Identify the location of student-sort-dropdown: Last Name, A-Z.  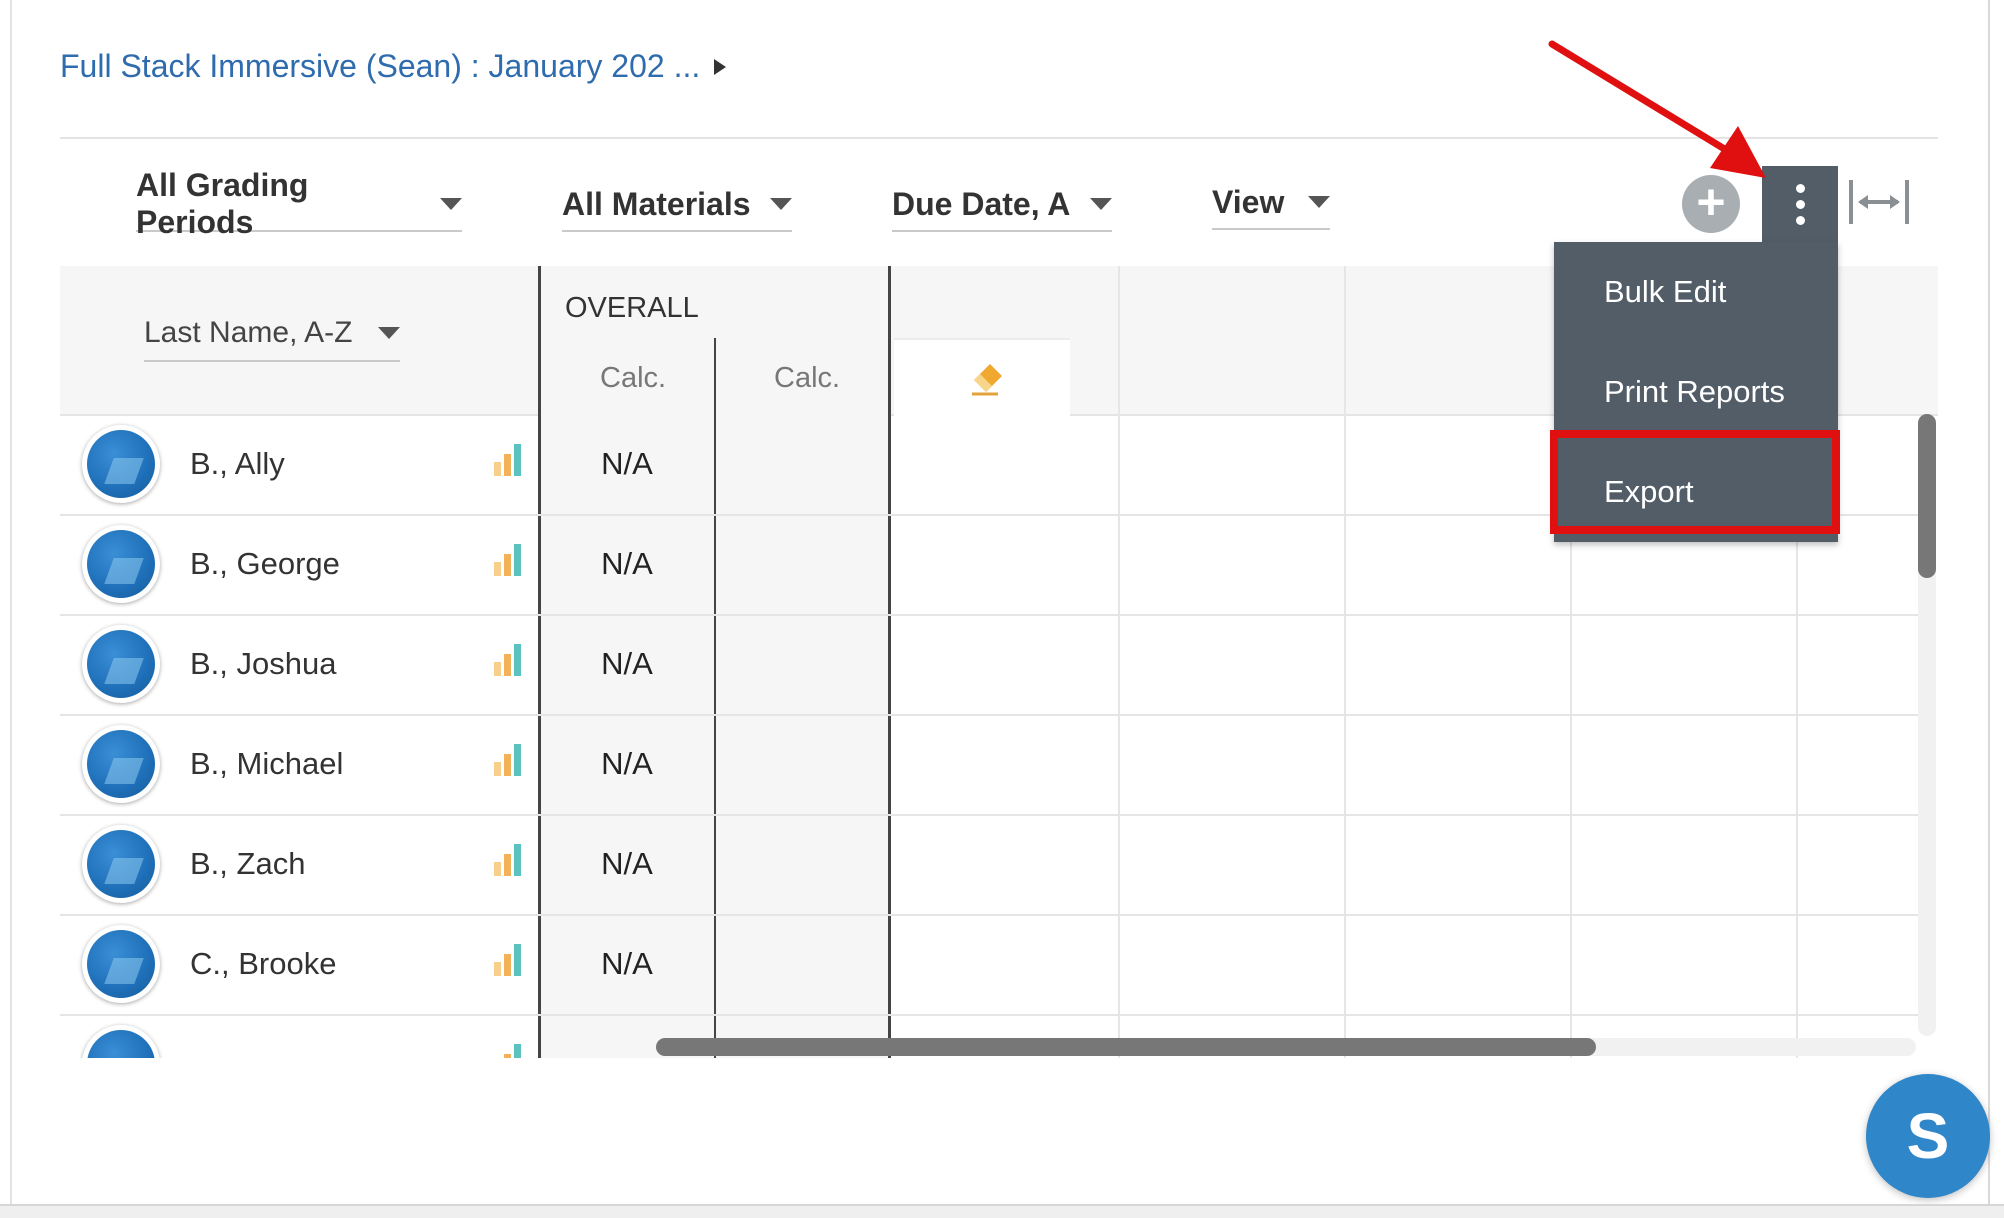
(272, 334).